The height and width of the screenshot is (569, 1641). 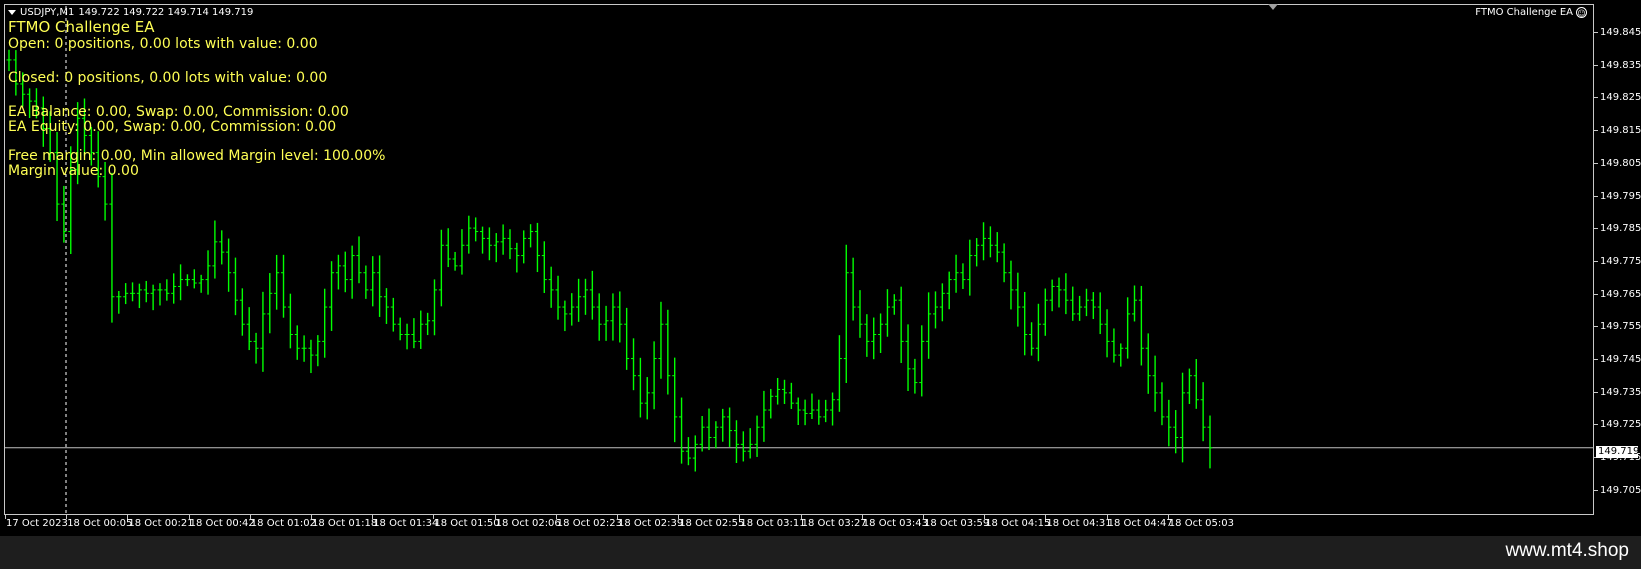 I want to click on watermark: www.mt4.shop, so click(x=1567, y=550).